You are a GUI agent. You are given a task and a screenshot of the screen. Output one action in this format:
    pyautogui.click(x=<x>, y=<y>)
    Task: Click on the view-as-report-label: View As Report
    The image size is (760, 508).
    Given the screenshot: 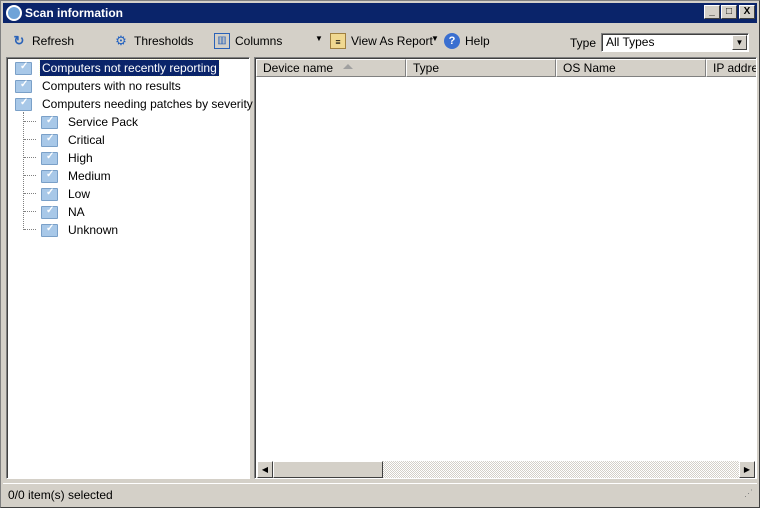 What is the action you would take?
    pyautogui.click(x=392, y=41)
    